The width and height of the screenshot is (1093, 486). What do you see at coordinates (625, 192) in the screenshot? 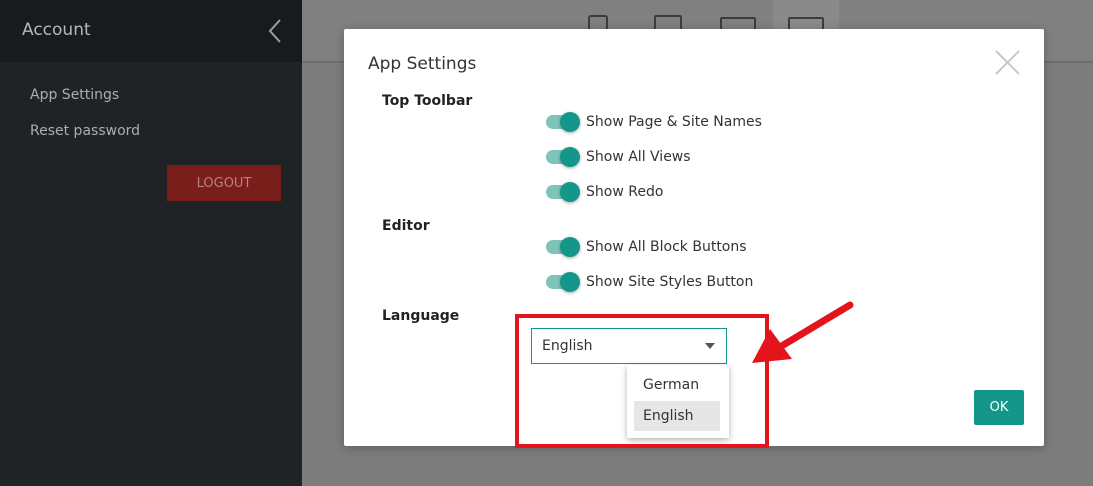
I see `toggle-label: Show Redo` at bounding box center [625, 192].